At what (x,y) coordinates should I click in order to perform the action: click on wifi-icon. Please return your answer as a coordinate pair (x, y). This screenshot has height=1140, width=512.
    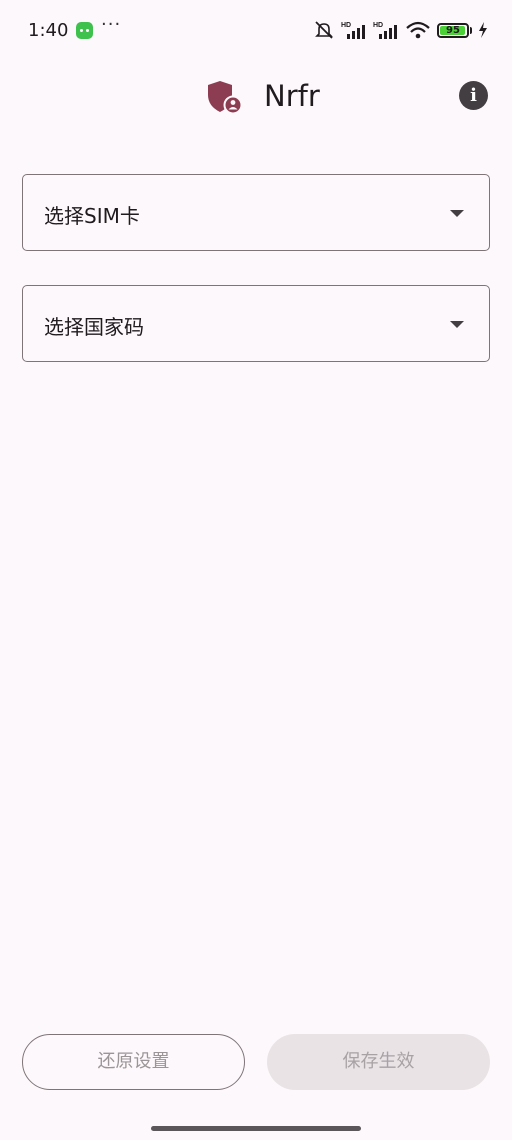
    Looking at the image, I should click on (418, 30).